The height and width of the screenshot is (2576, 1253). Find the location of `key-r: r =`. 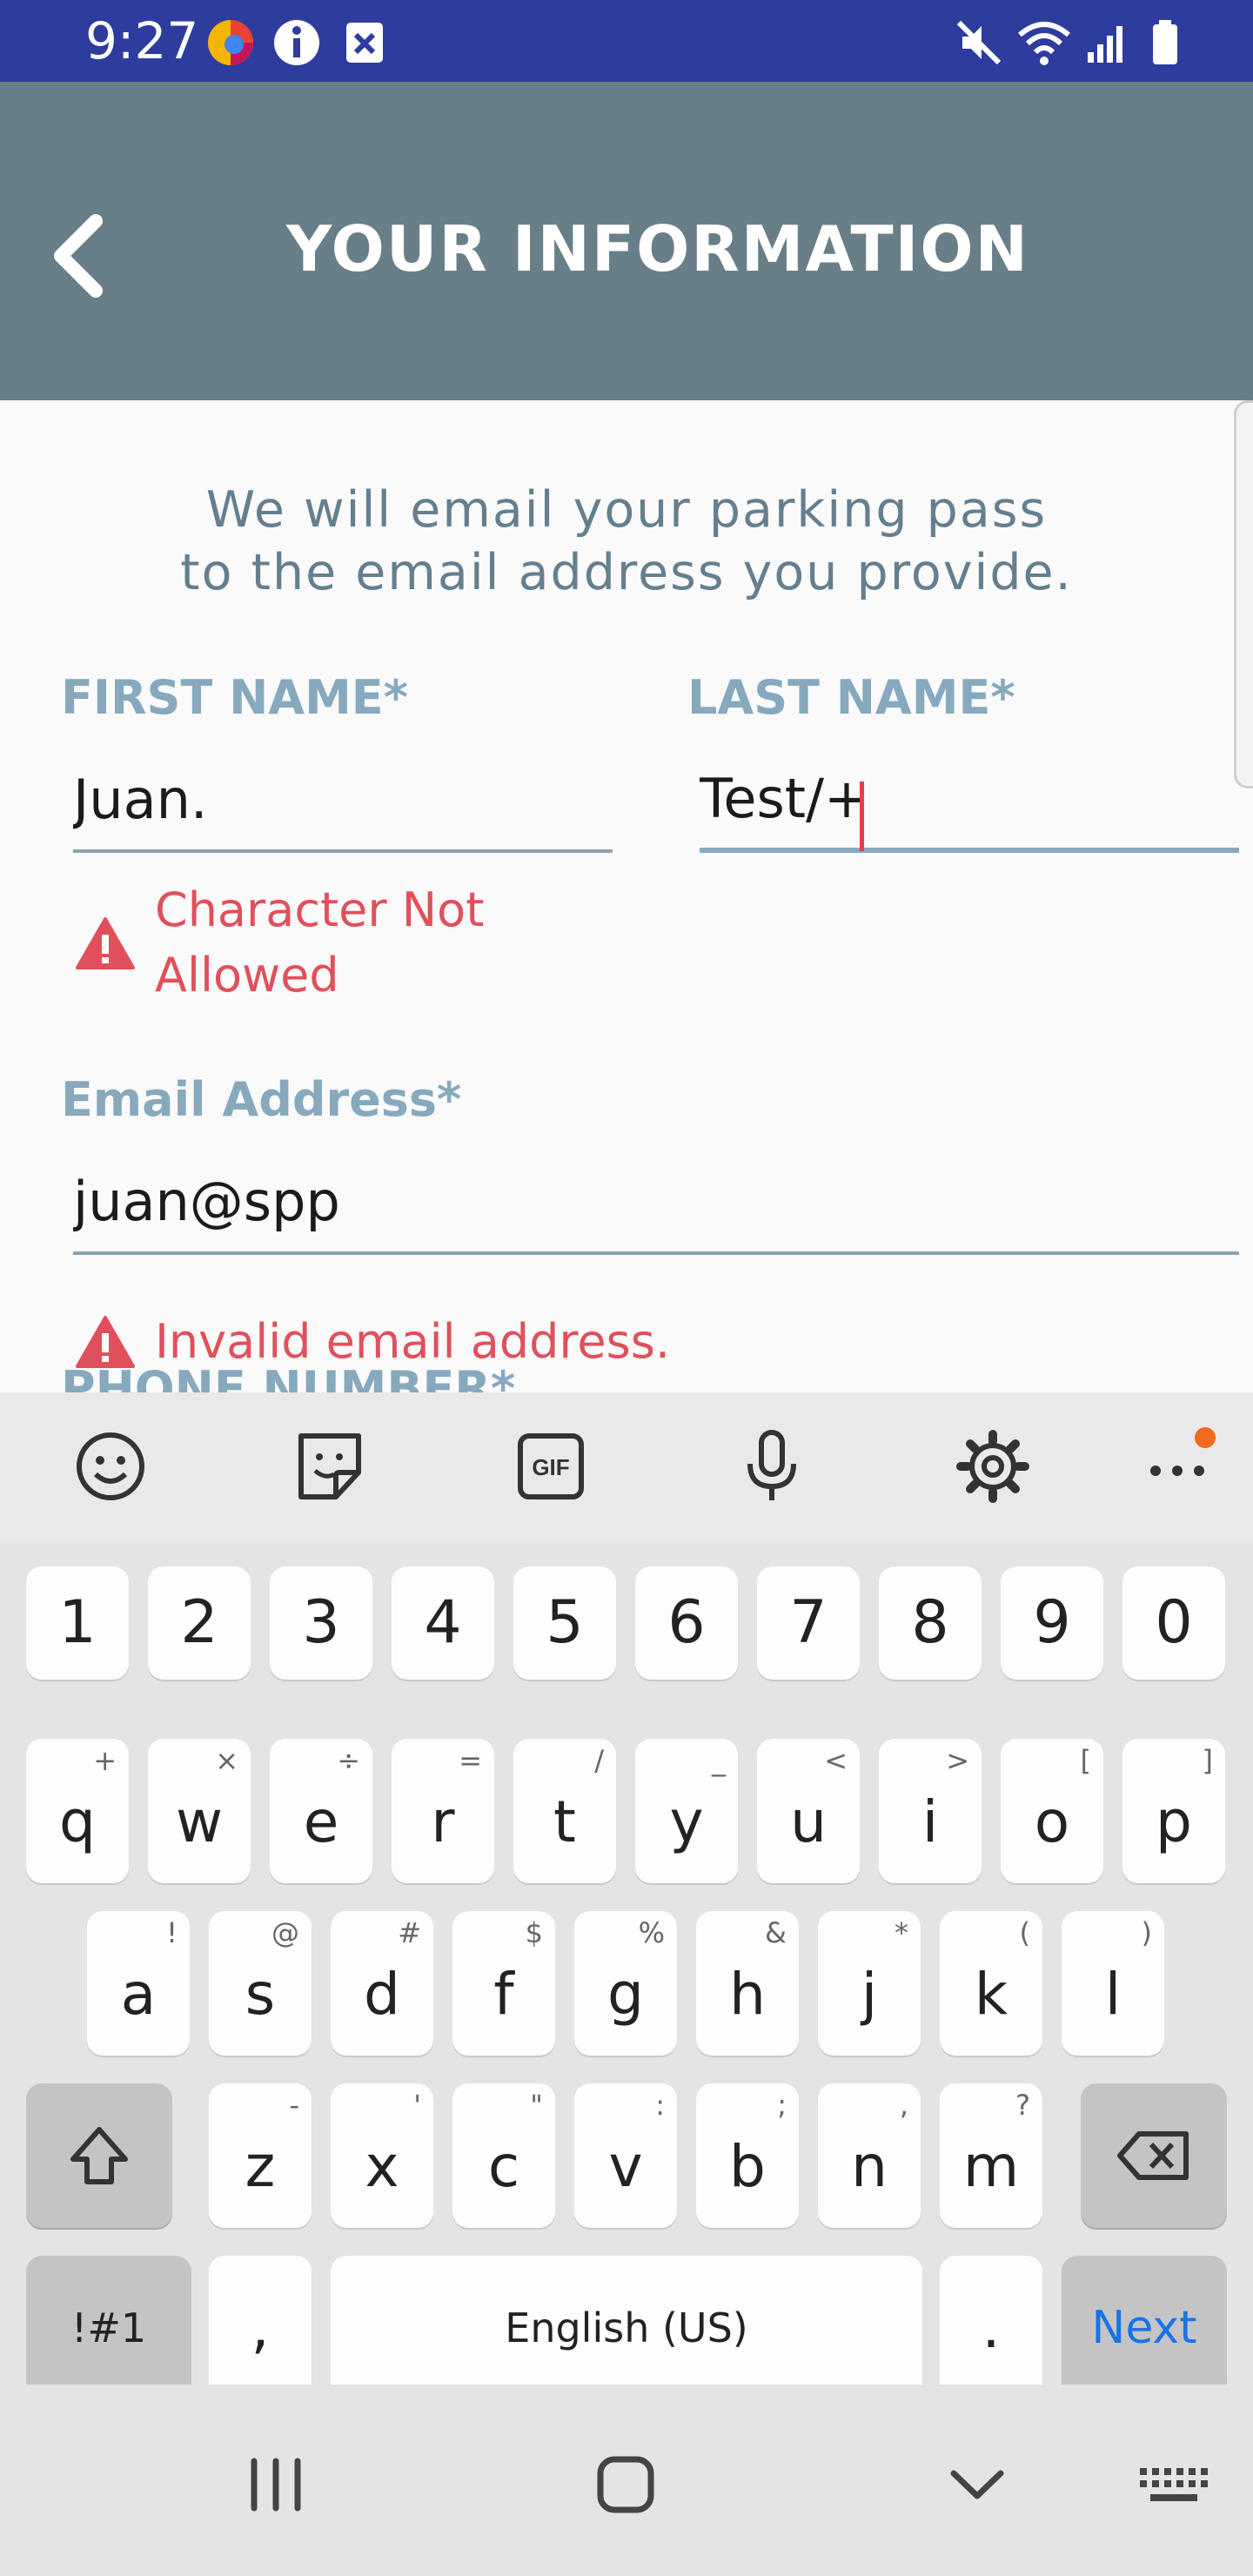

key-r: r = is located at coordinates (443, 1811).